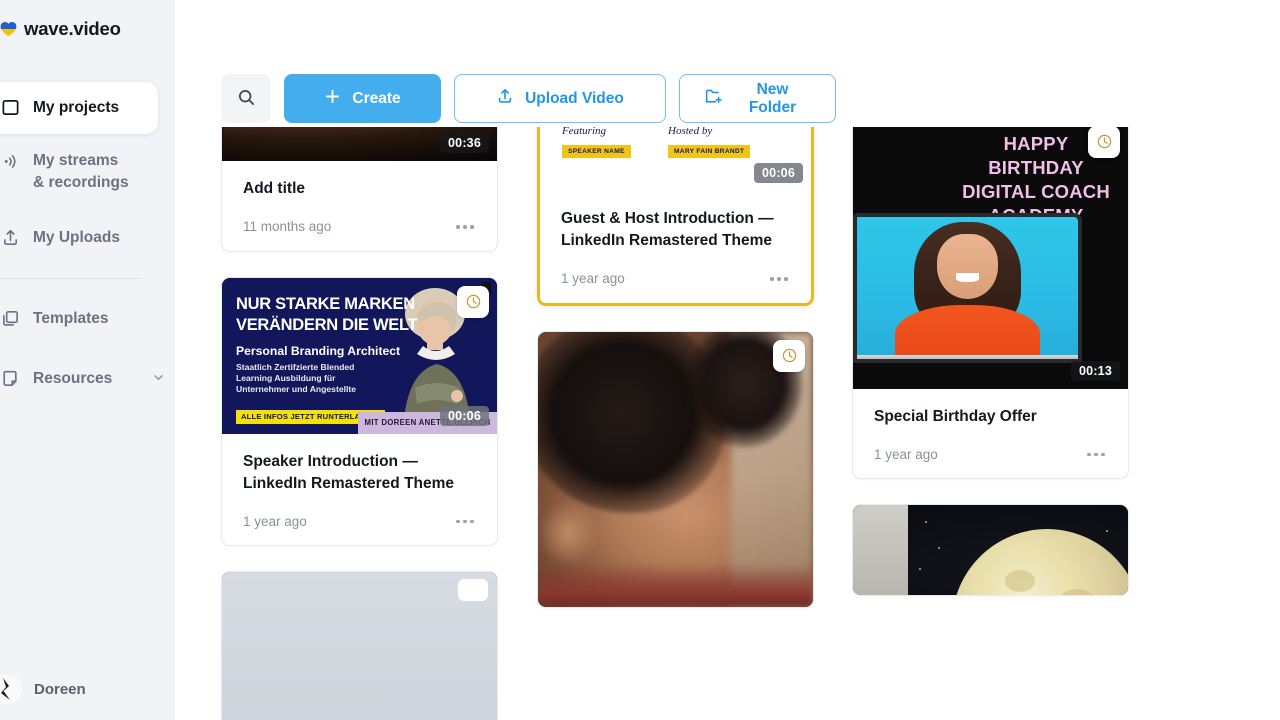 The image size is (1280, 720). What do you see at coordinates (505, 98) in the screenshot?
I see `upload-arrow-icon` at bounding box center [505, 98].